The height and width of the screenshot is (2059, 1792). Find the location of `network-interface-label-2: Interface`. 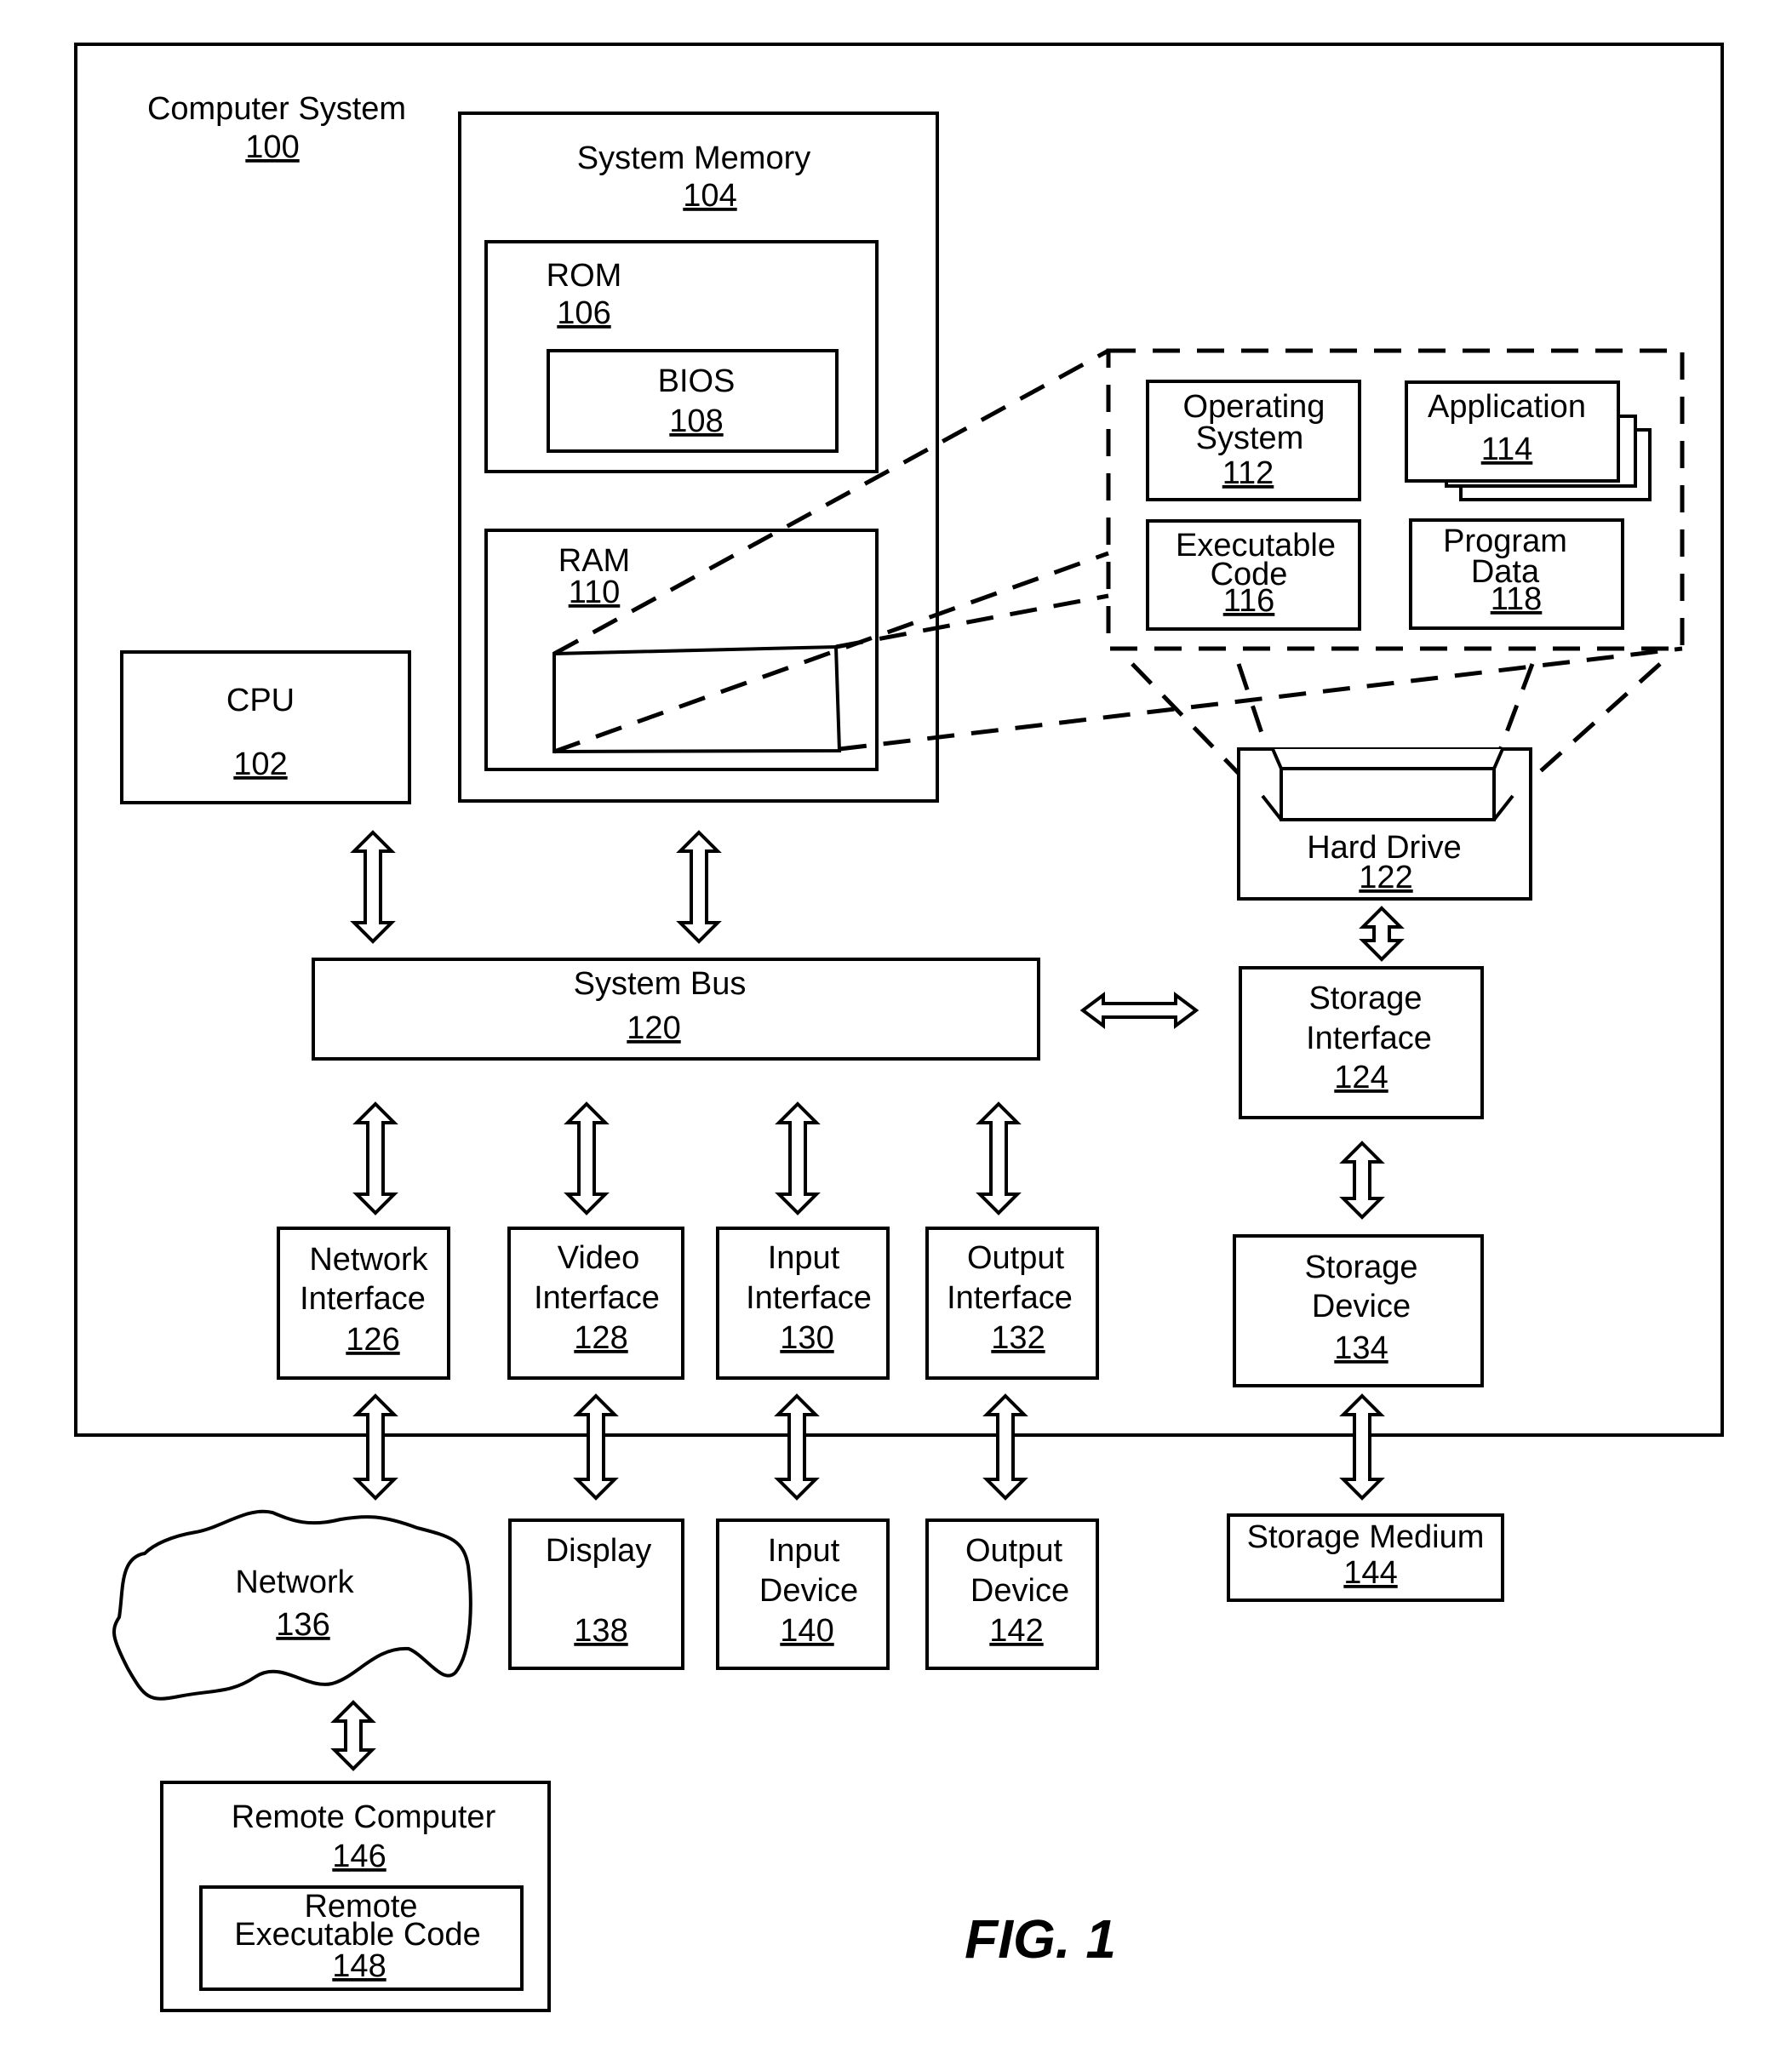

network-interface-label-2: Interface is located at coordinates (363, 1299).